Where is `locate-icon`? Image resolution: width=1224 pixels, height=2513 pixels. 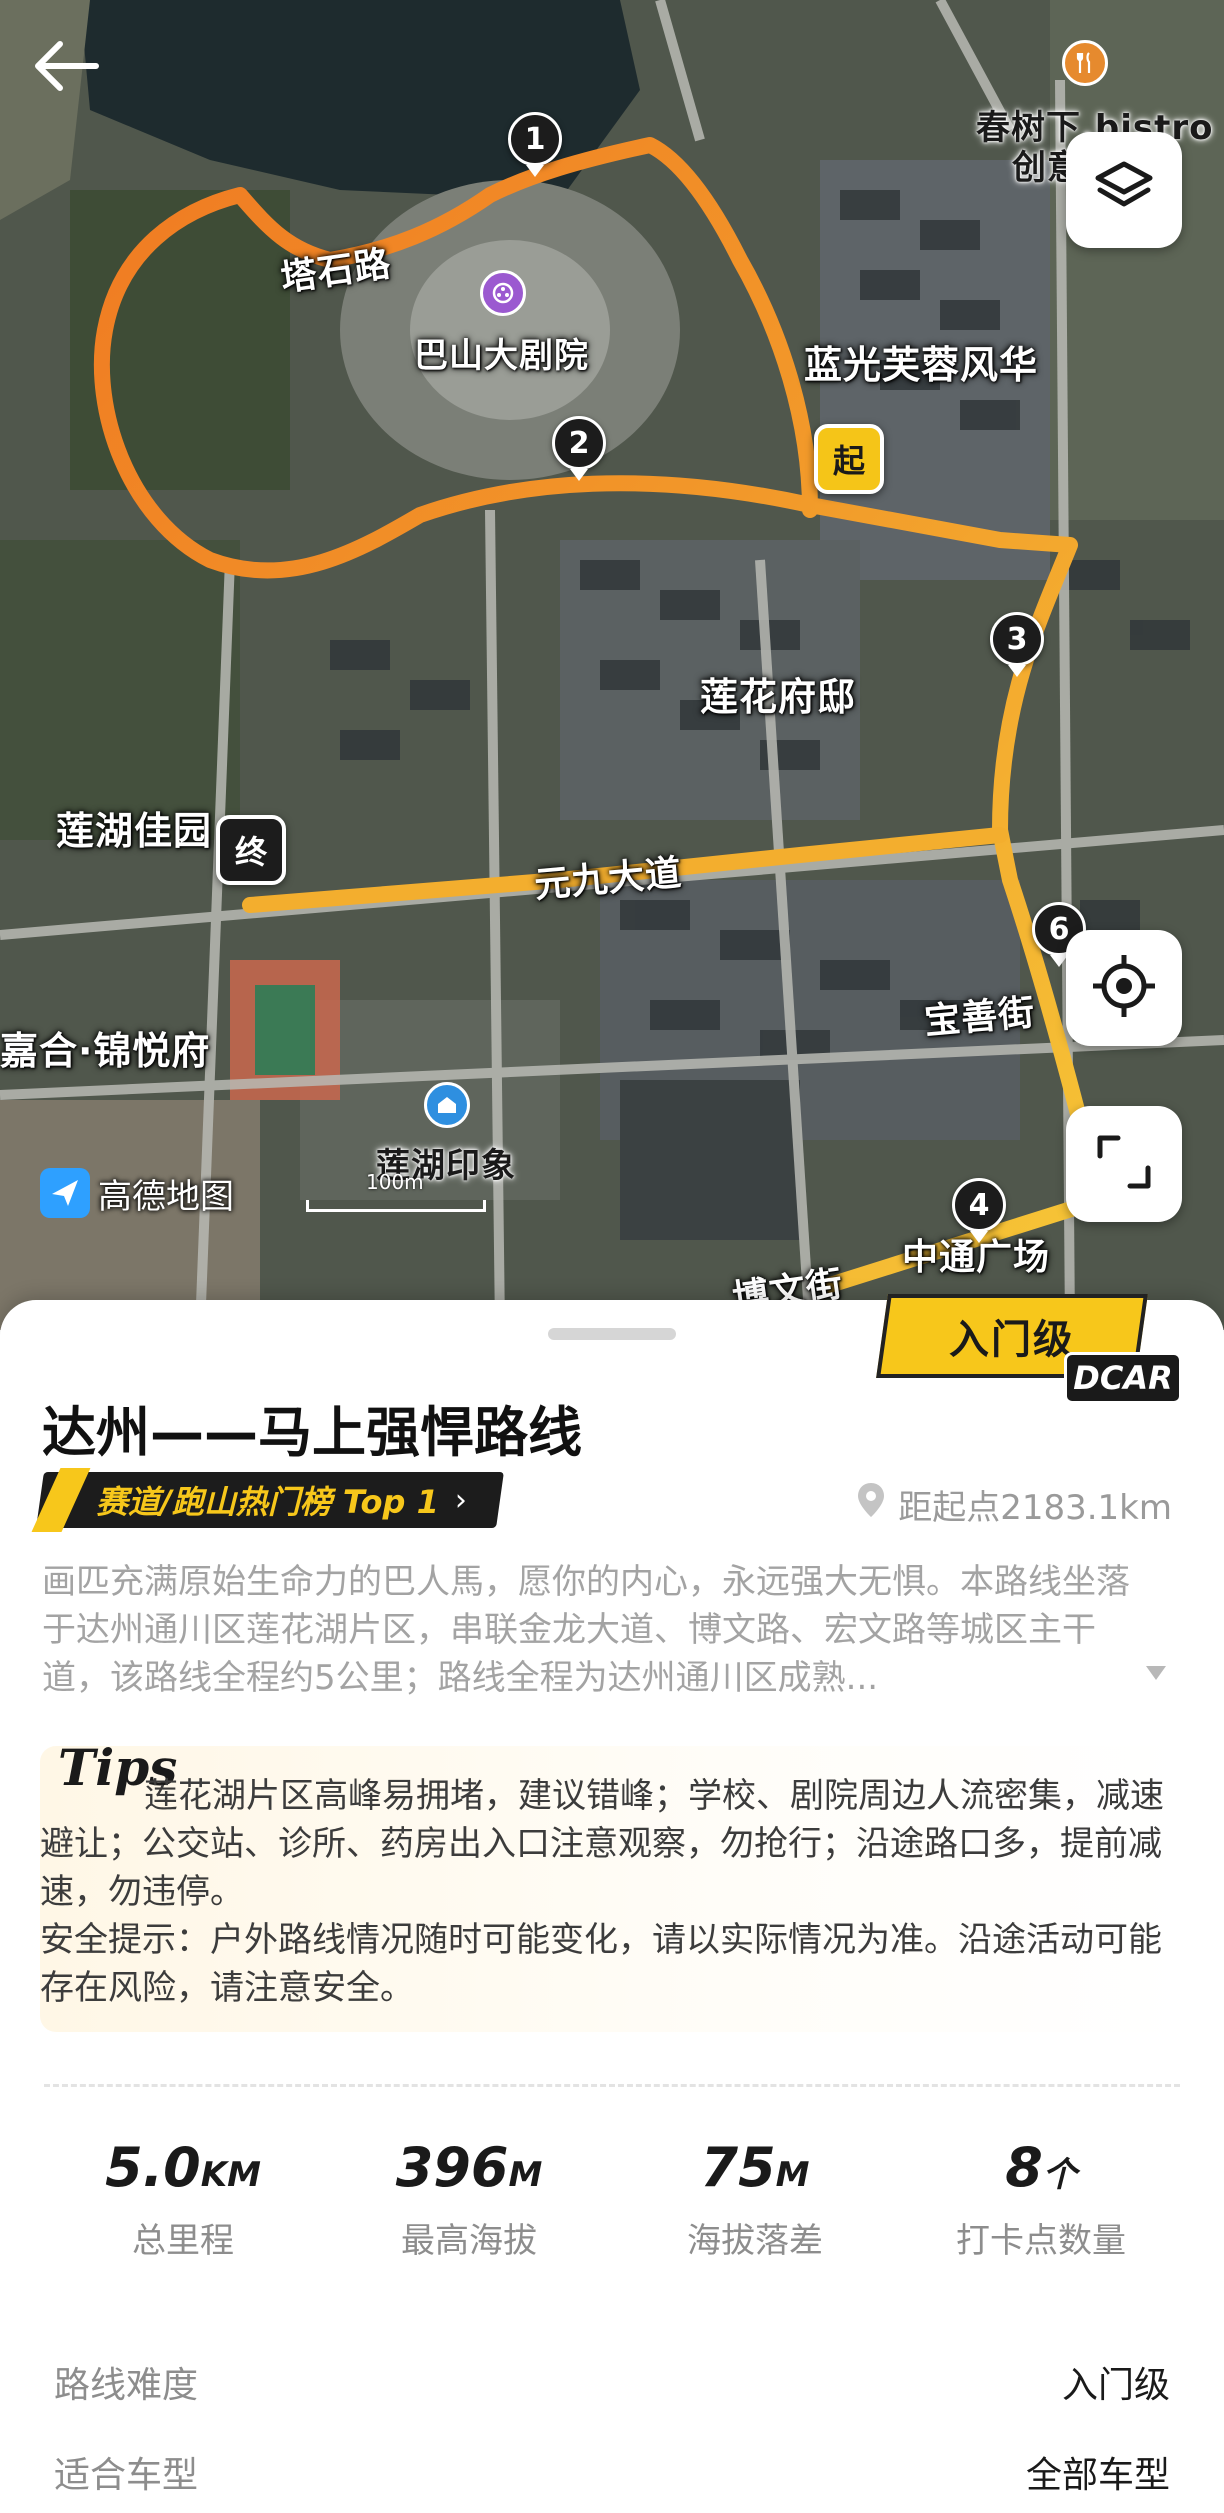
locate-icon is located at coordinates (1124, 988).